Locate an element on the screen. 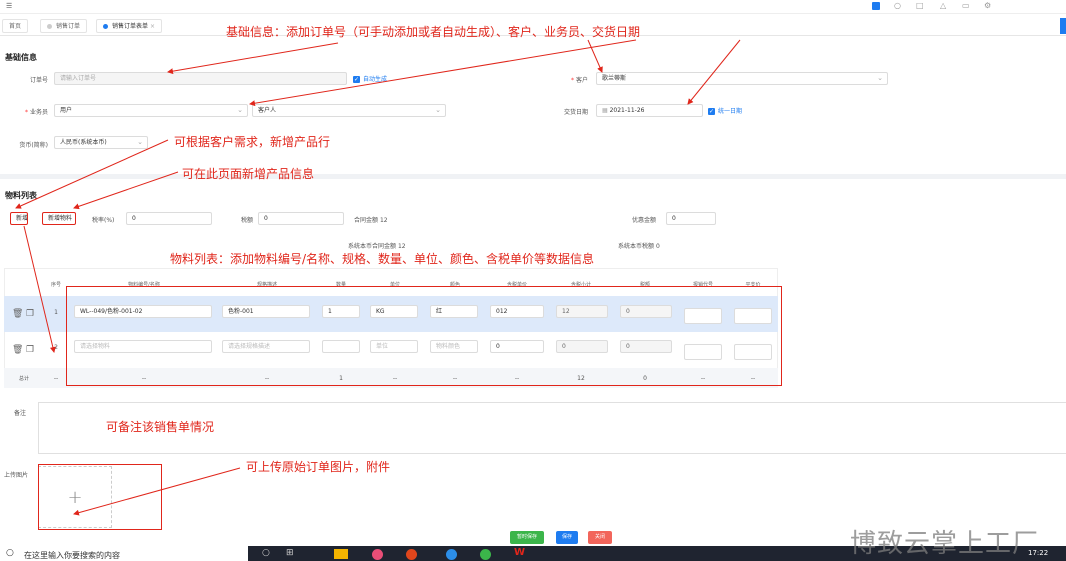 This screenshot has width=1066, height=561. annotation-material-list: 物料列表：添加物料编号/名称、规格、数量、单位、颜色、含税单价等数据信息 is located at coordinates (382, 259).